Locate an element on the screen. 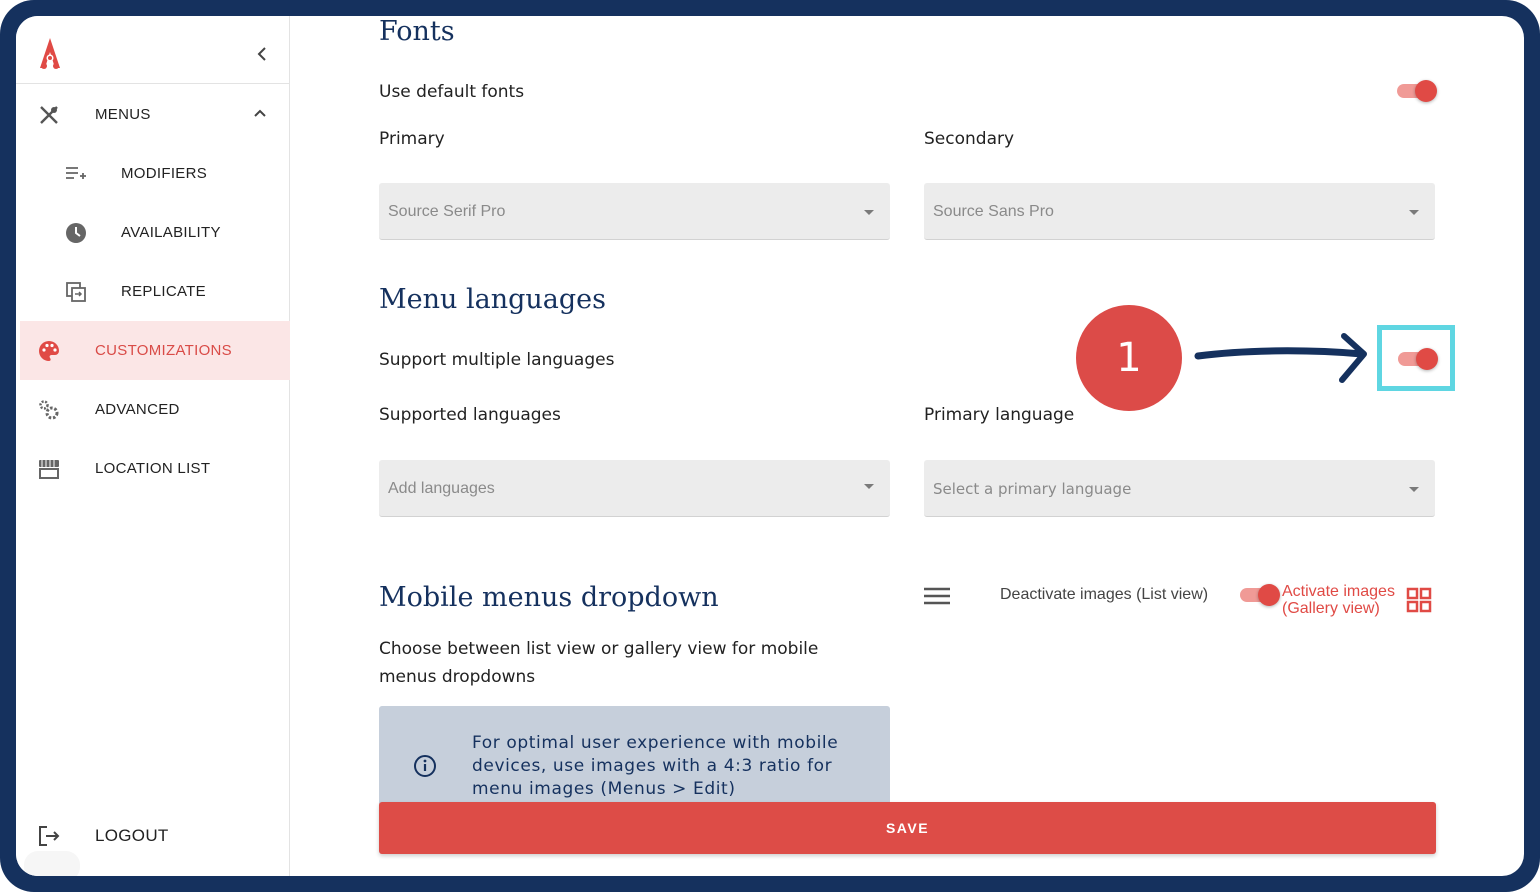  annotation-arrow-icon is located at coordinates (1280, 358).